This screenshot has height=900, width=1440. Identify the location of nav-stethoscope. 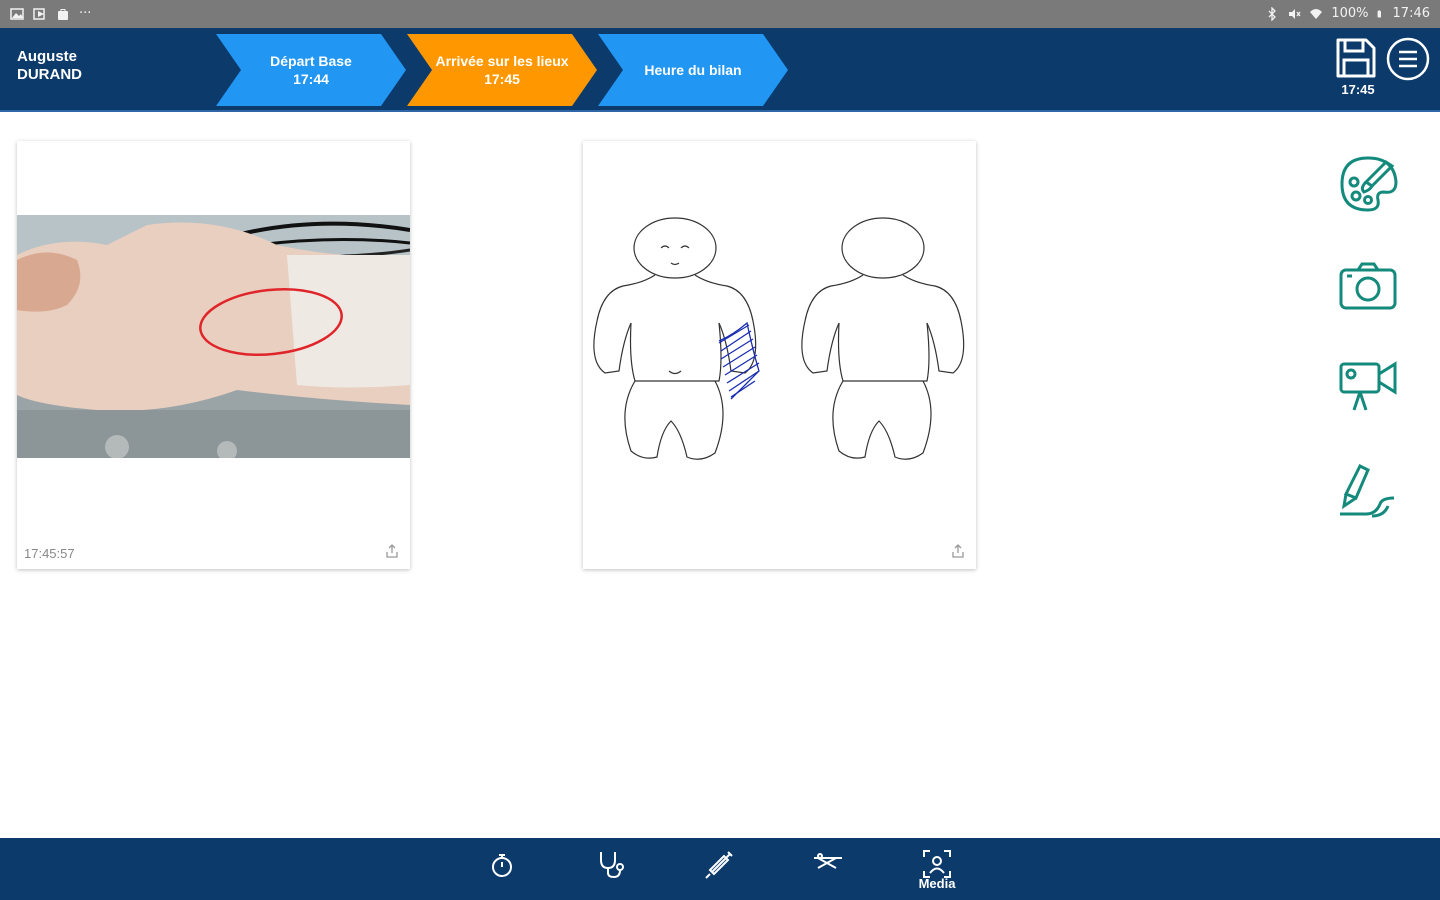
(611, 870).